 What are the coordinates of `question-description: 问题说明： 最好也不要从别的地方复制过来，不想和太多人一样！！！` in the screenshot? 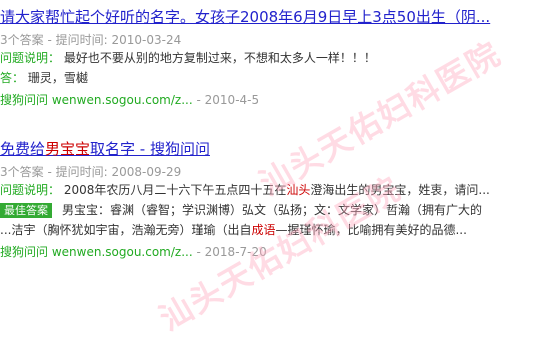 It's located at (275, 58).